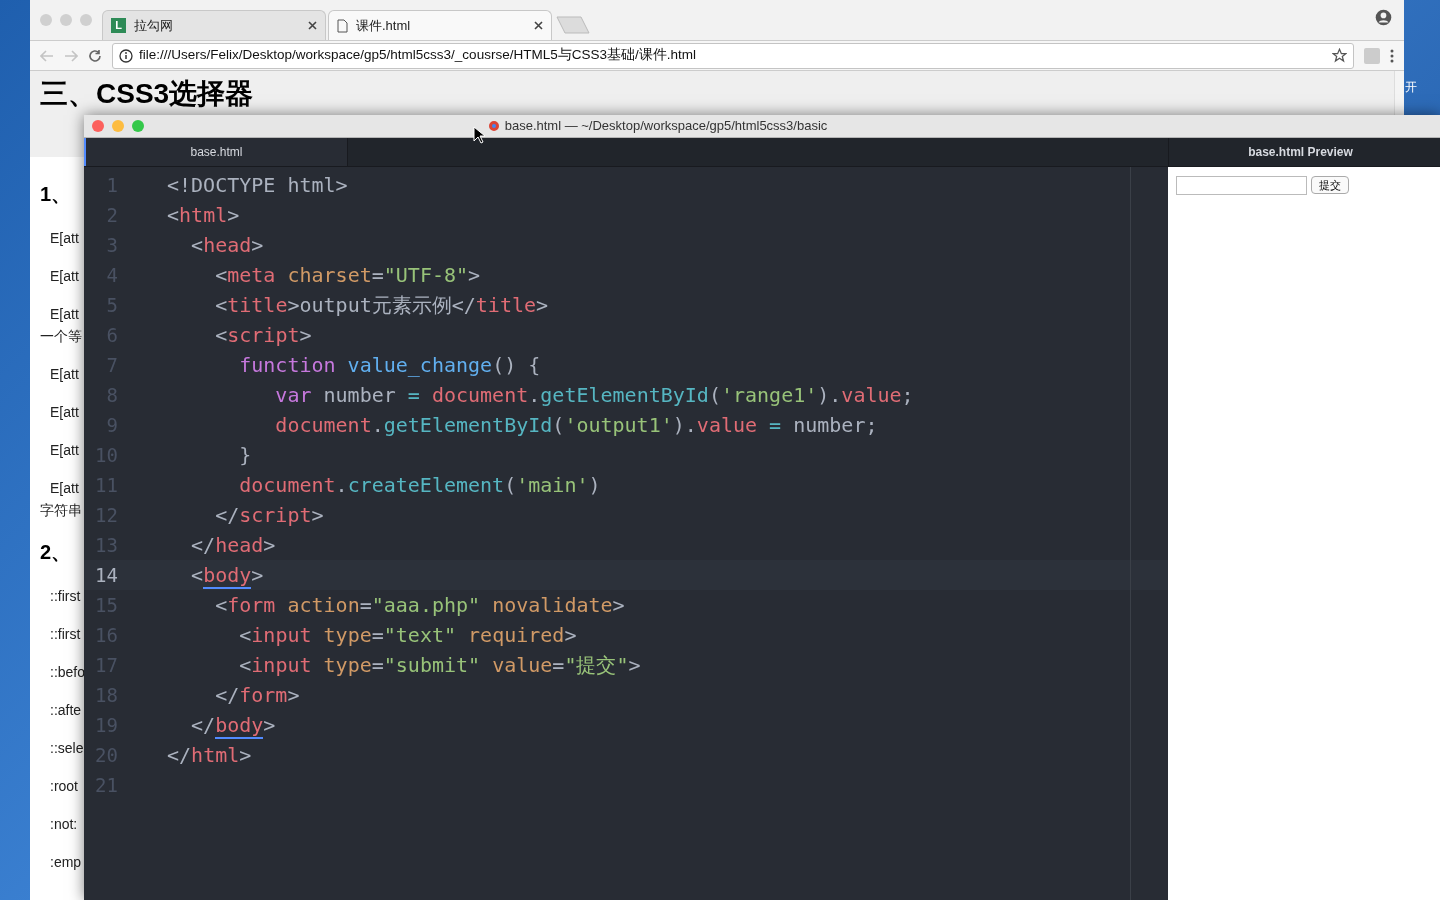 Image resolution: width=1440 pixels, height=900 pixels. What do you see at coordinates (257, 185) in the screenshot?
I see `code-line: <!DOCTYPE html>` at bounding box center [257, 185].